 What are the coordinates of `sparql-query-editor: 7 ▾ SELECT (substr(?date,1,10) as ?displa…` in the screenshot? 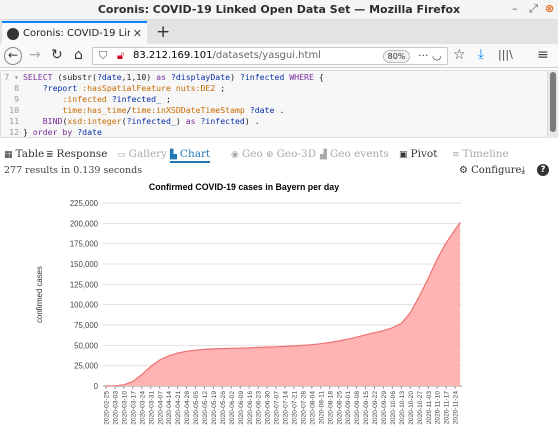 It's located at (274, 104).